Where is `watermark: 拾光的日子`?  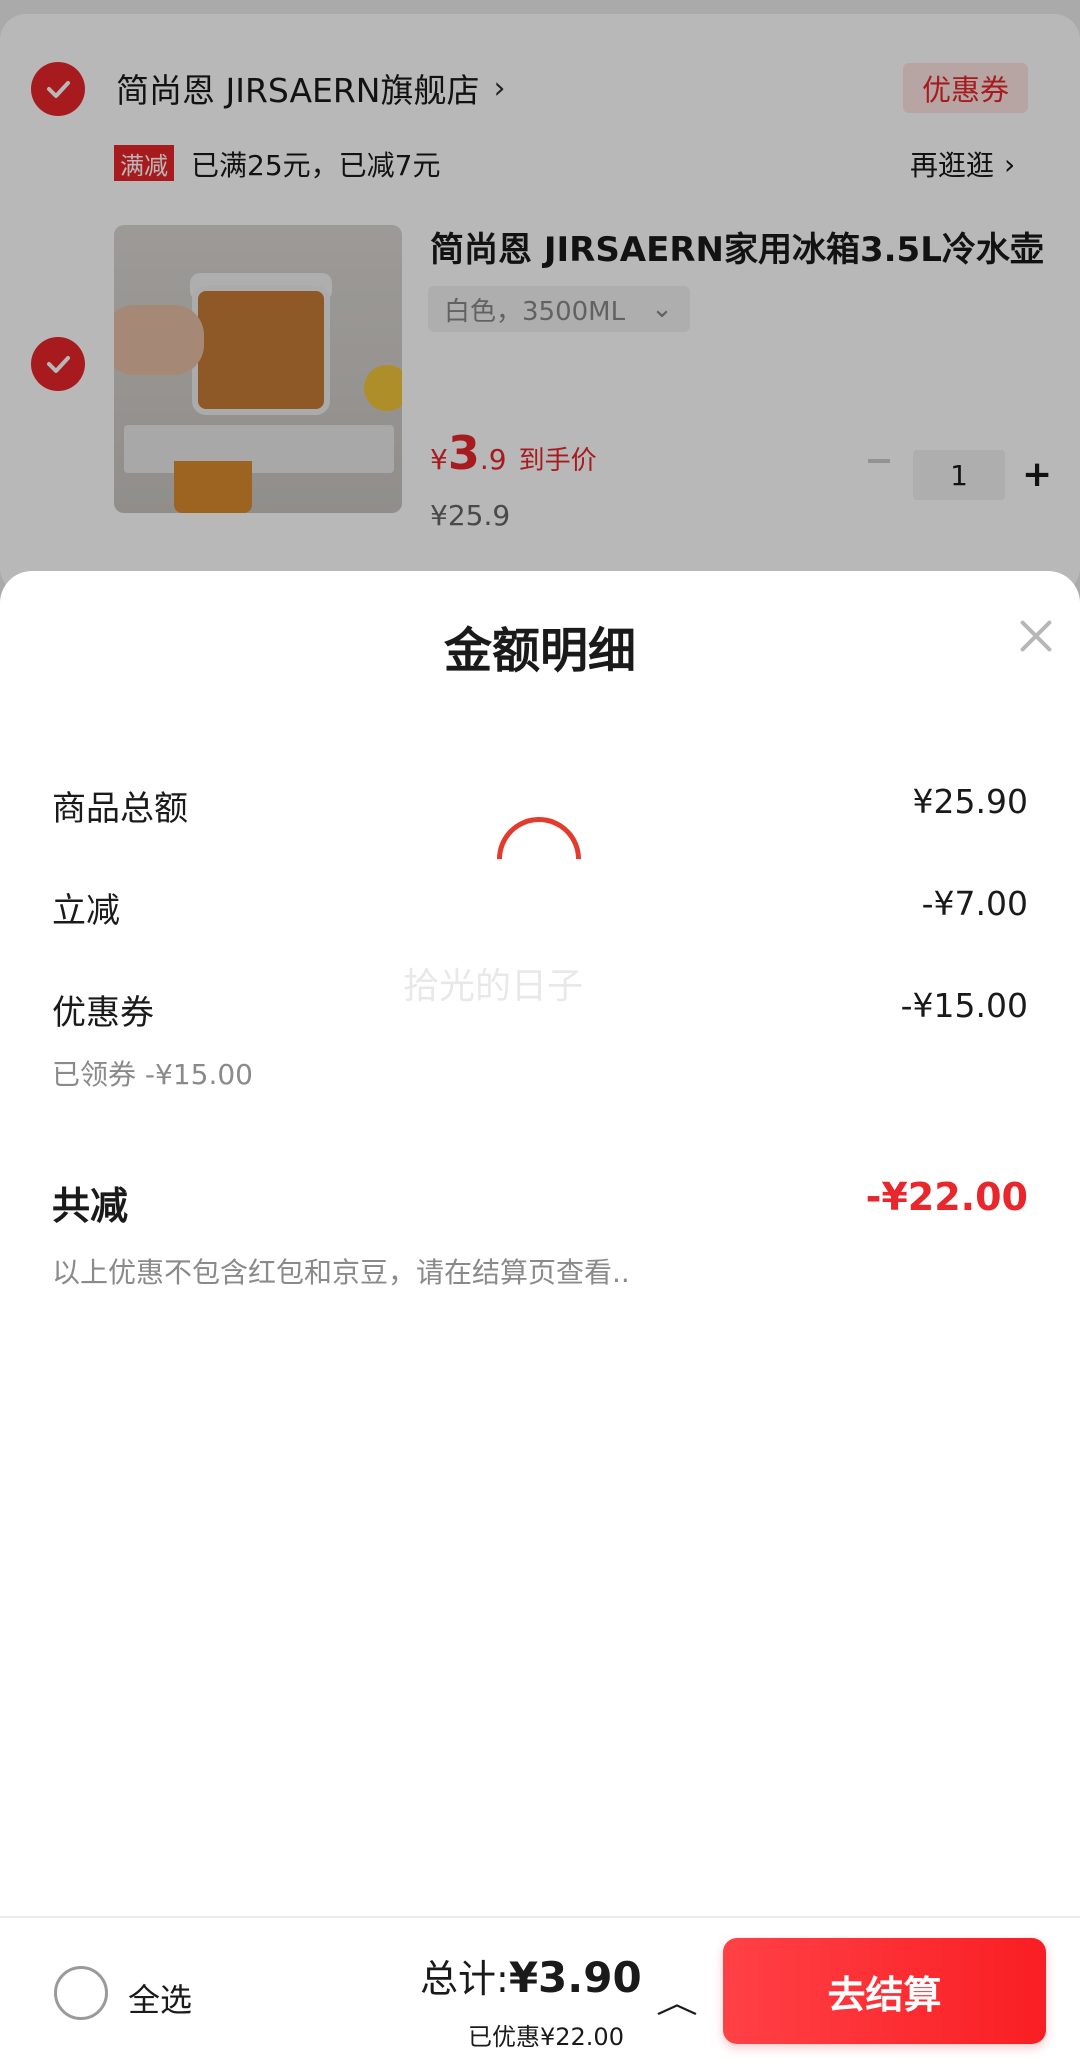
watermark: 拾光的日子 is located at coordinates (493, 986).